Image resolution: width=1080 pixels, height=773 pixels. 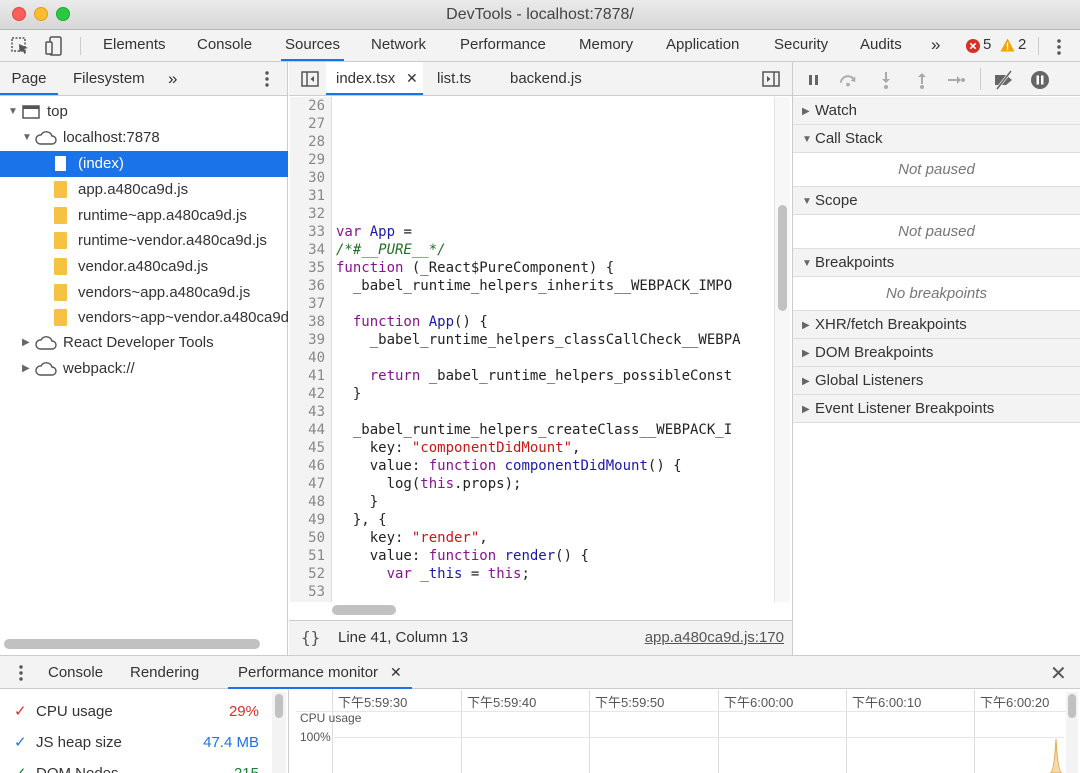 What do you see at coordinates (714, 637) in the screenshot?
I see `source-map-link: app.a480ca9d.js:170` at bounding box center [714, 637].